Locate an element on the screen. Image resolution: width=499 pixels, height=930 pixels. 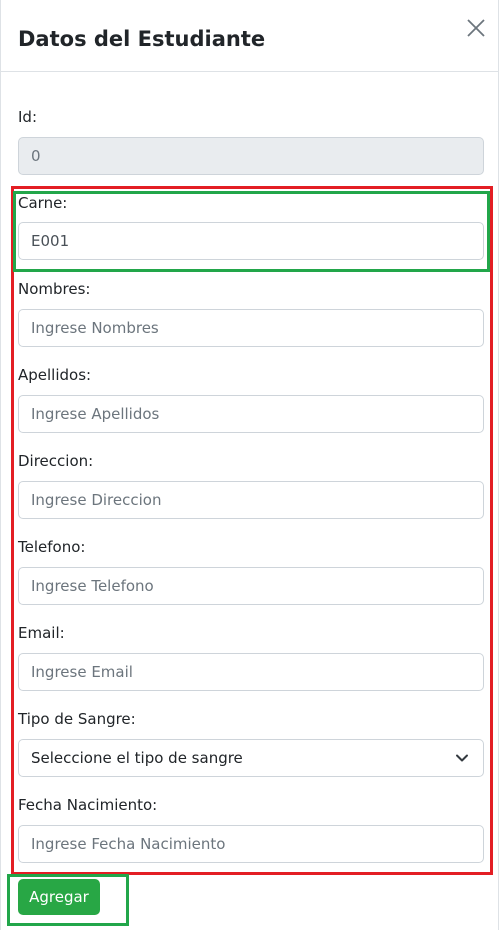
id-field is located at coordinates (251, 156).